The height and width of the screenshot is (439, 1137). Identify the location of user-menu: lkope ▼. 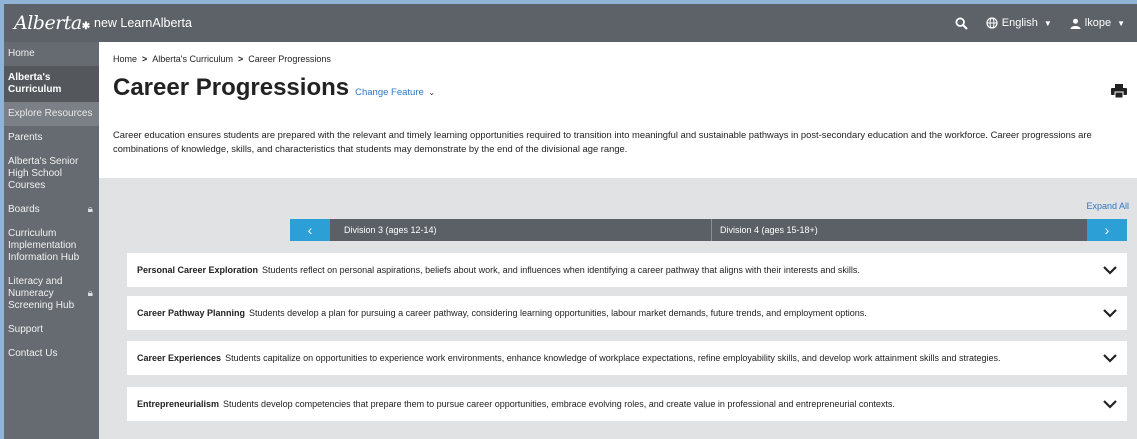
(1097, 23).